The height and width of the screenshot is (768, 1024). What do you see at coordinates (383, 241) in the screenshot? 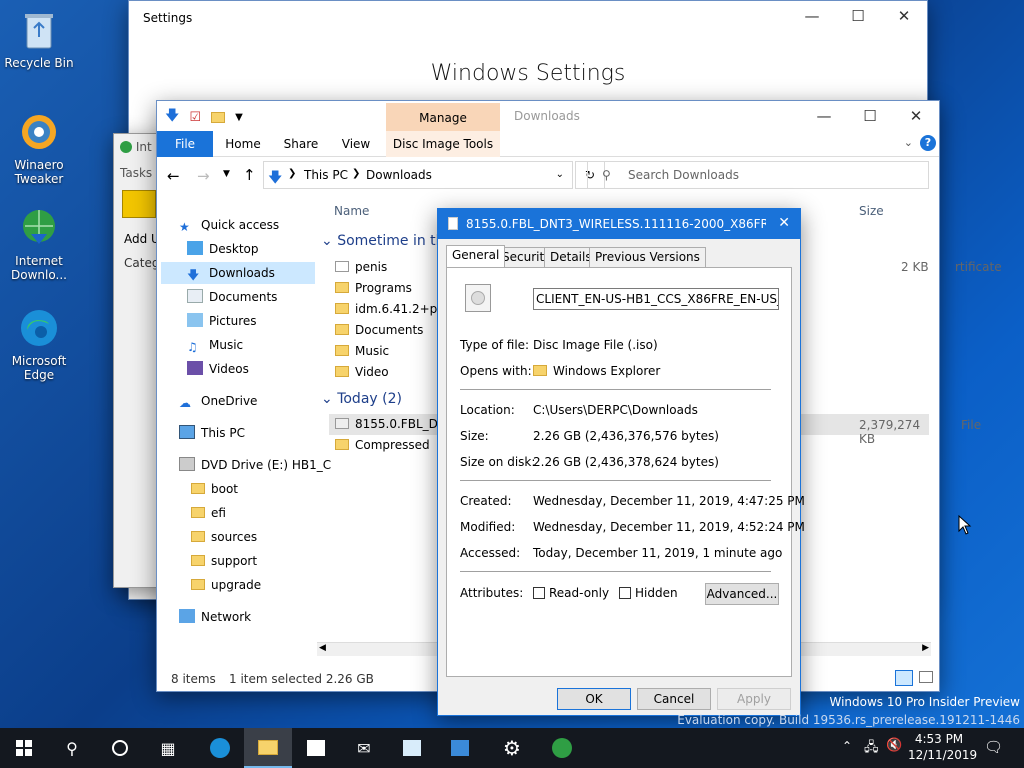
I see `group-header-sometime: ⌄ Sometime in th` at bounding box center [383, 241].